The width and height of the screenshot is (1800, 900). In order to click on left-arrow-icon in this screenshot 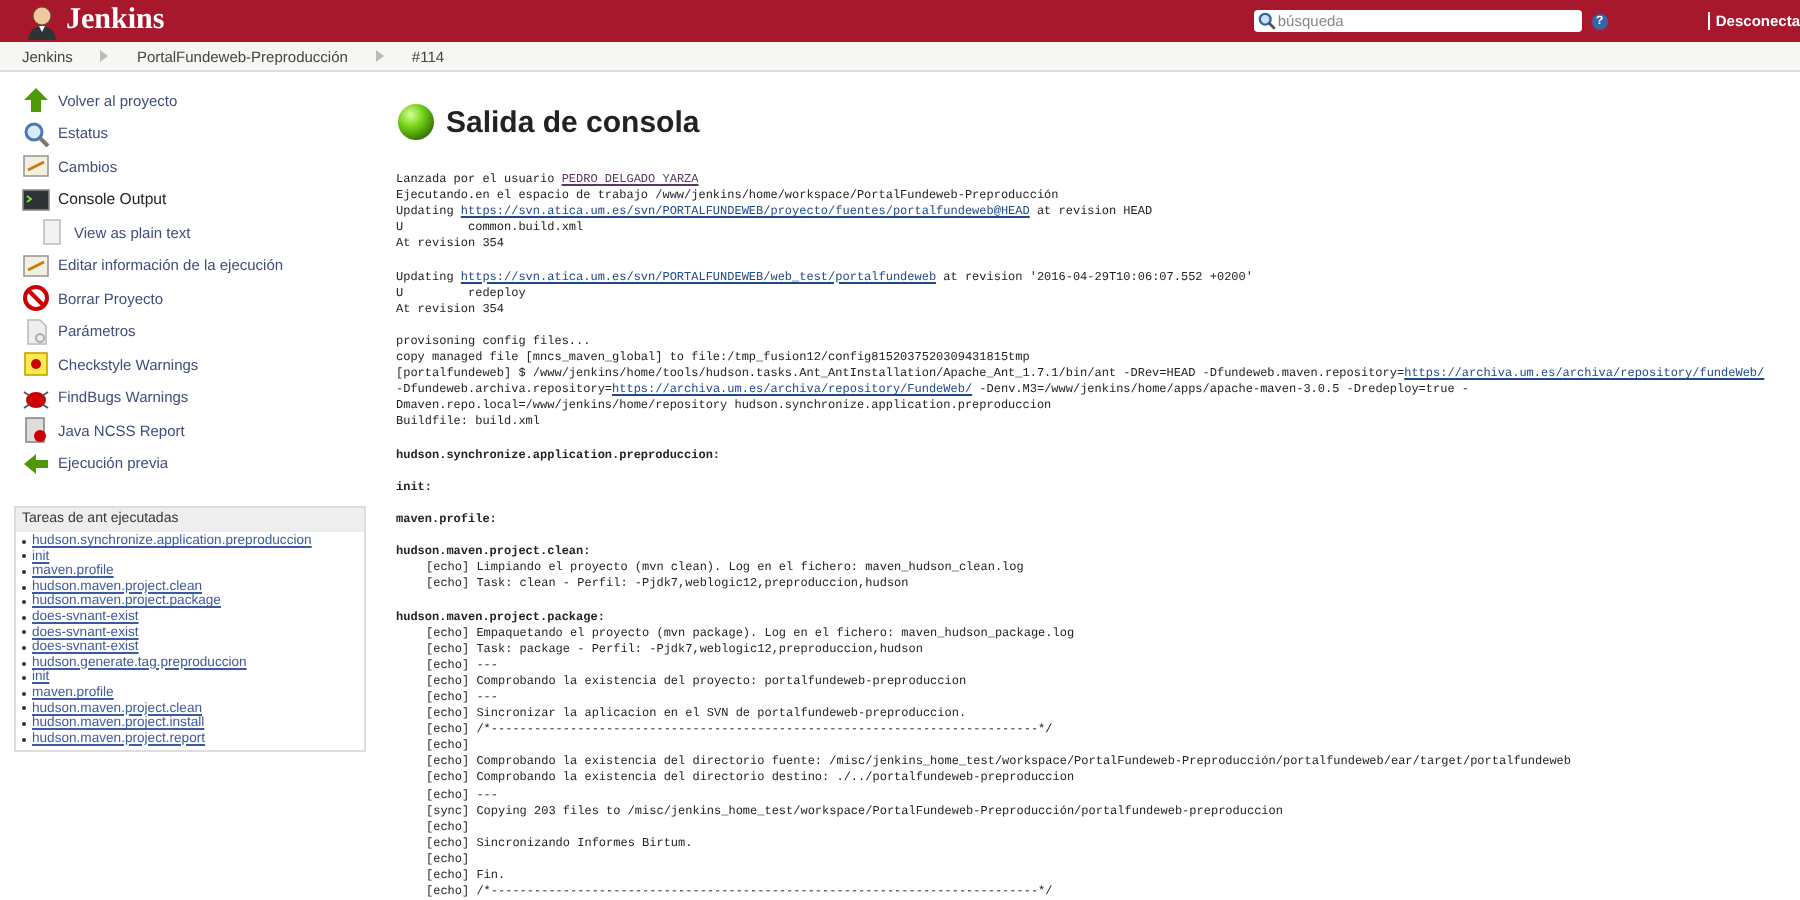, I will do `click(36, 463)`.